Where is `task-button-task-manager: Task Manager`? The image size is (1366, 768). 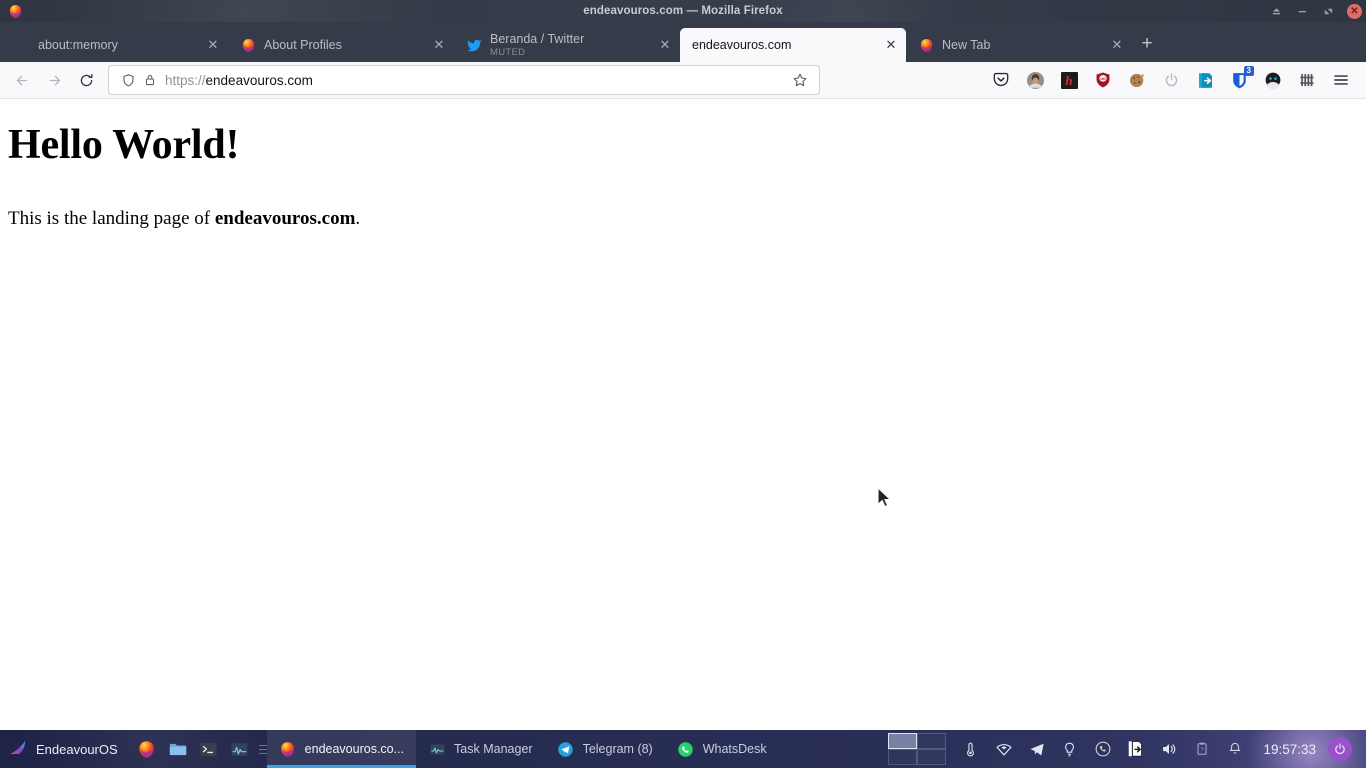 task-button-task-manager: Task Manager is located at coordinates (480, 749).